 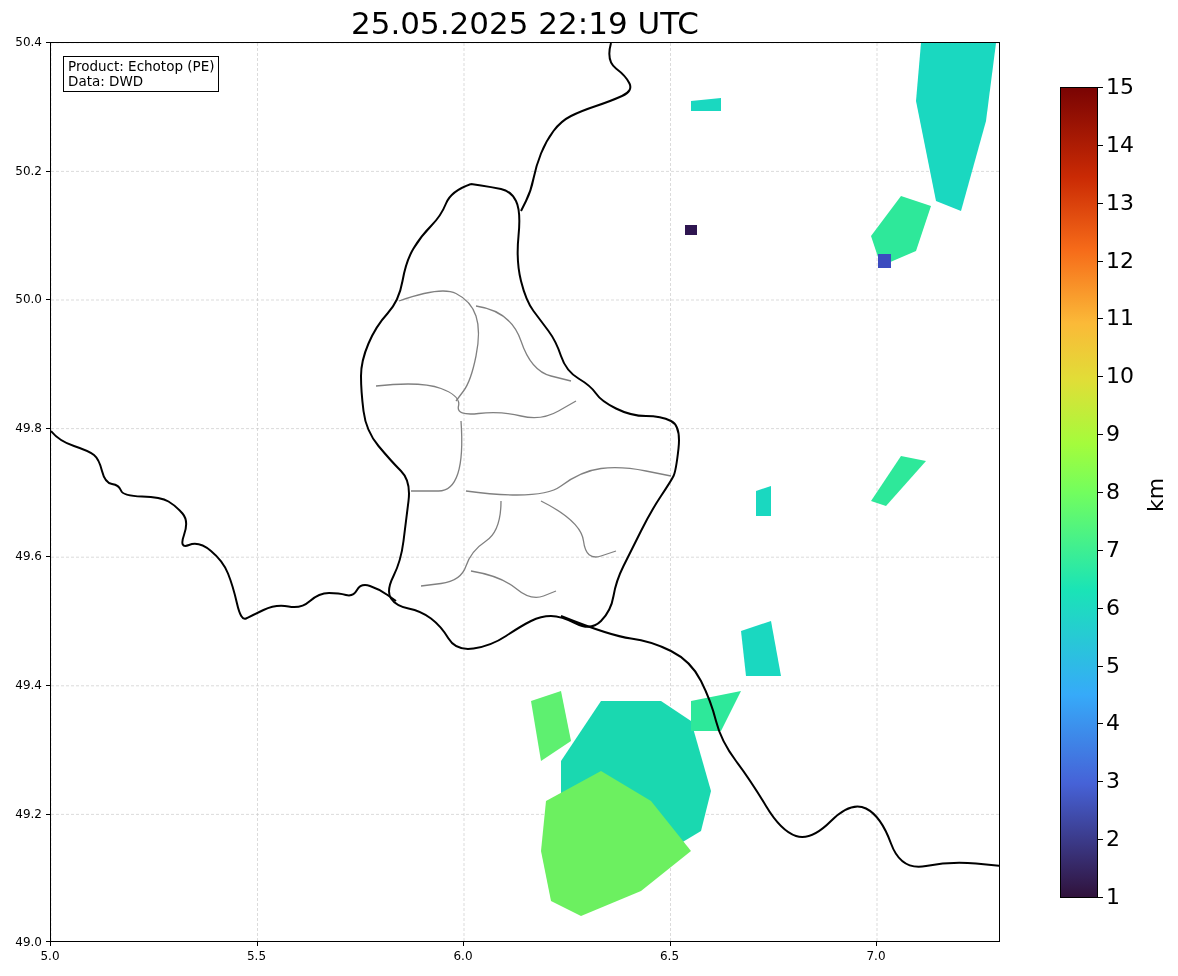 What do you see at coordinates (1120, 260) in the screenshot?
I see `colorbar-tick-label: 12` at bounding box center [1120, 260].